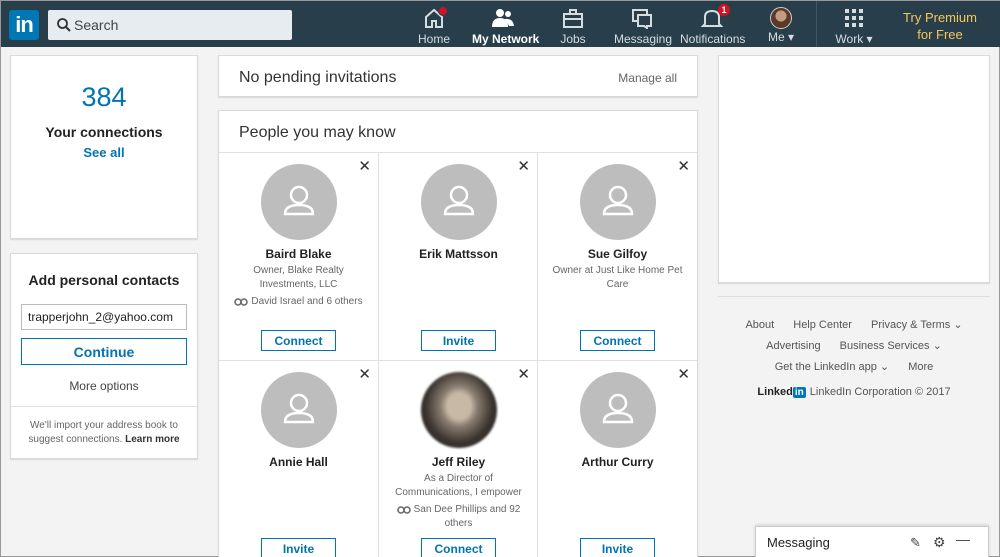 This screenshot has width=1000, height=557. Describe the element at coordinates (104, 132) in the screenshot. I see `connections-label: Your connections` at that location.